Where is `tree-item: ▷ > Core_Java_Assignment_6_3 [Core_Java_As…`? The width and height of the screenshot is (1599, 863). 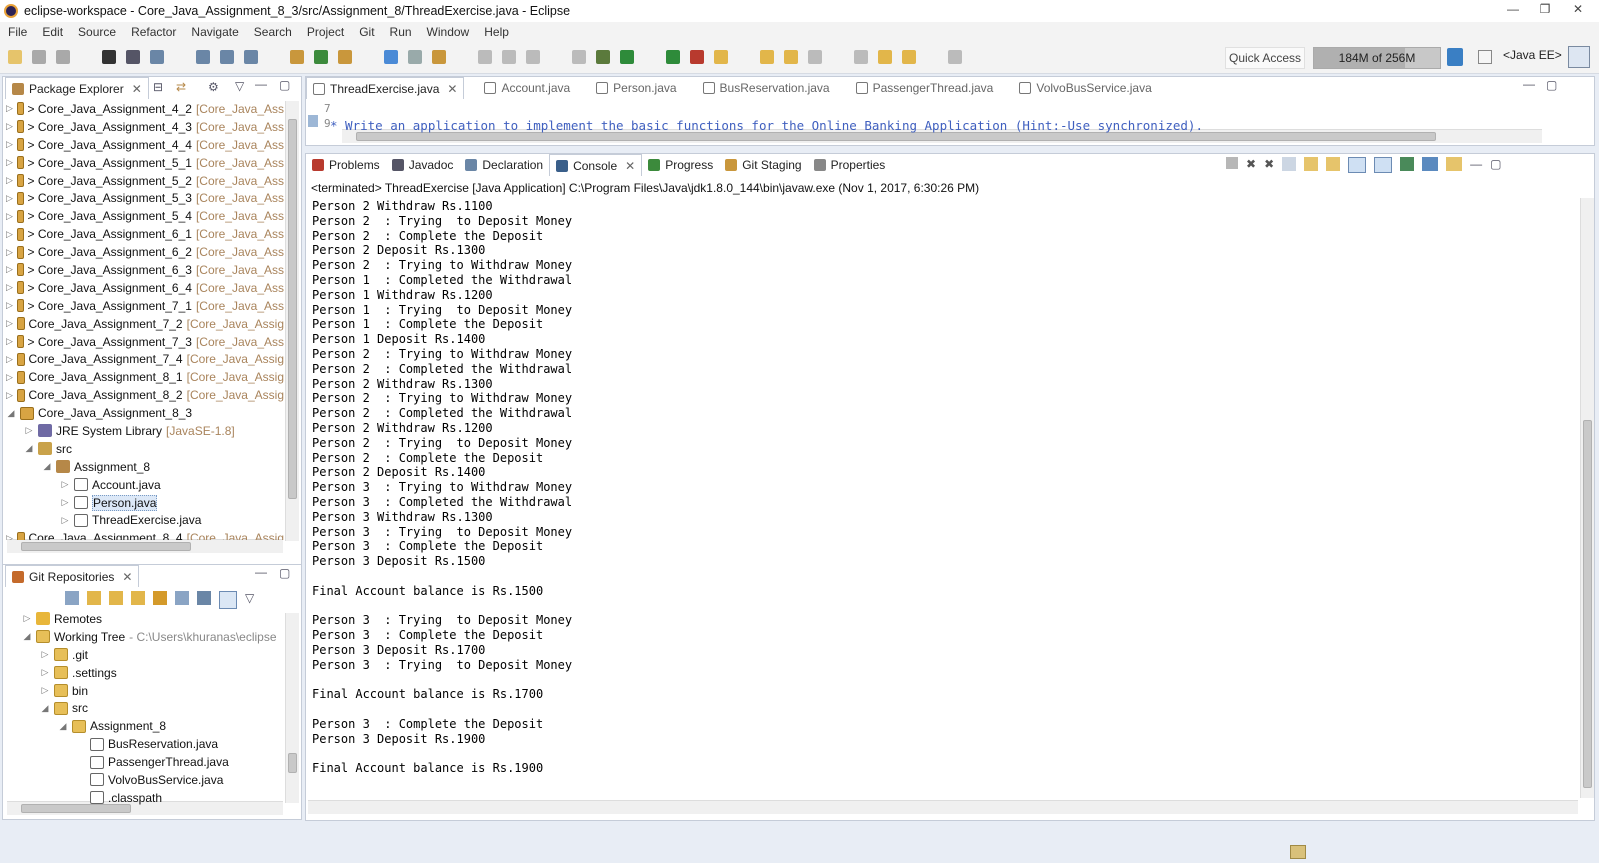
tree-item: ▷ > Core_Java_Assignment_6_3 [Core_Java_As… is located at coordinates (145, 270).